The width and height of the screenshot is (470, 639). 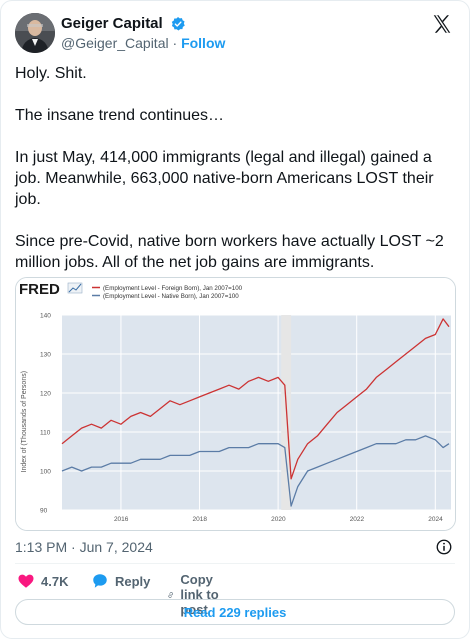 What do you see at coordinates (278, 519) in the screenshot?
I see `x-tick-label: 2020` at bounding box center [278, 519].